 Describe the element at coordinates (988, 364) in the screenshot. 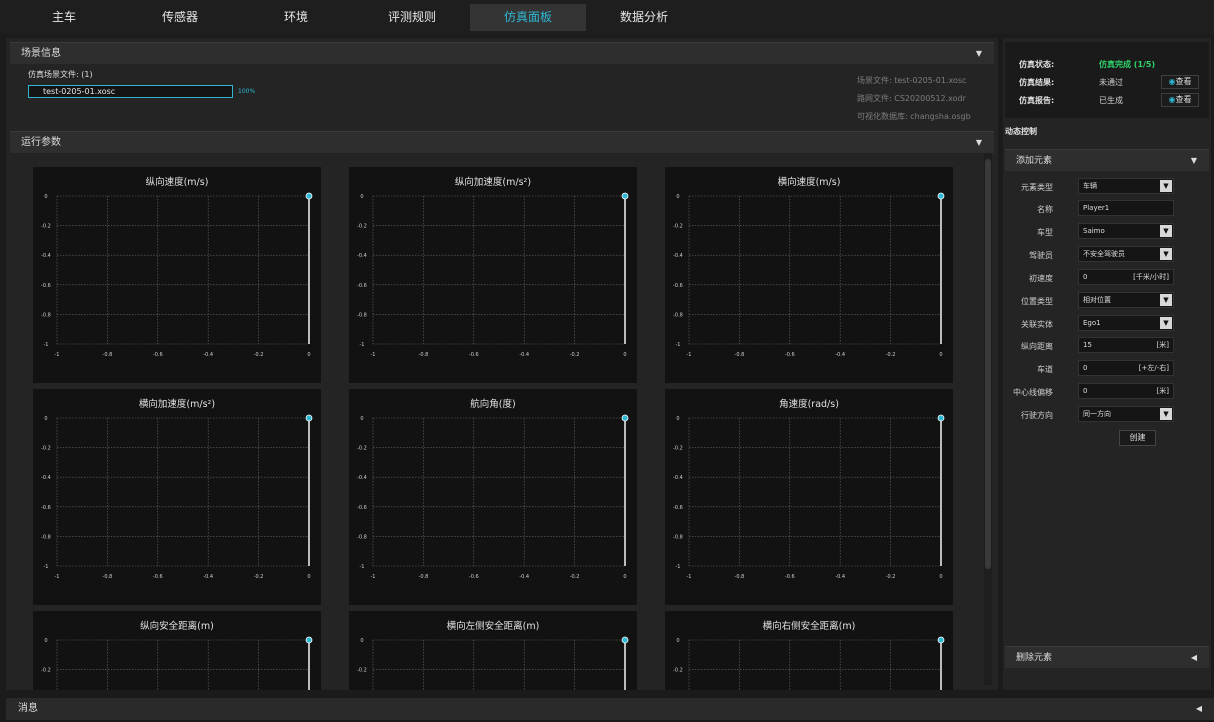

I see `scrollbar-thumb` at that location.